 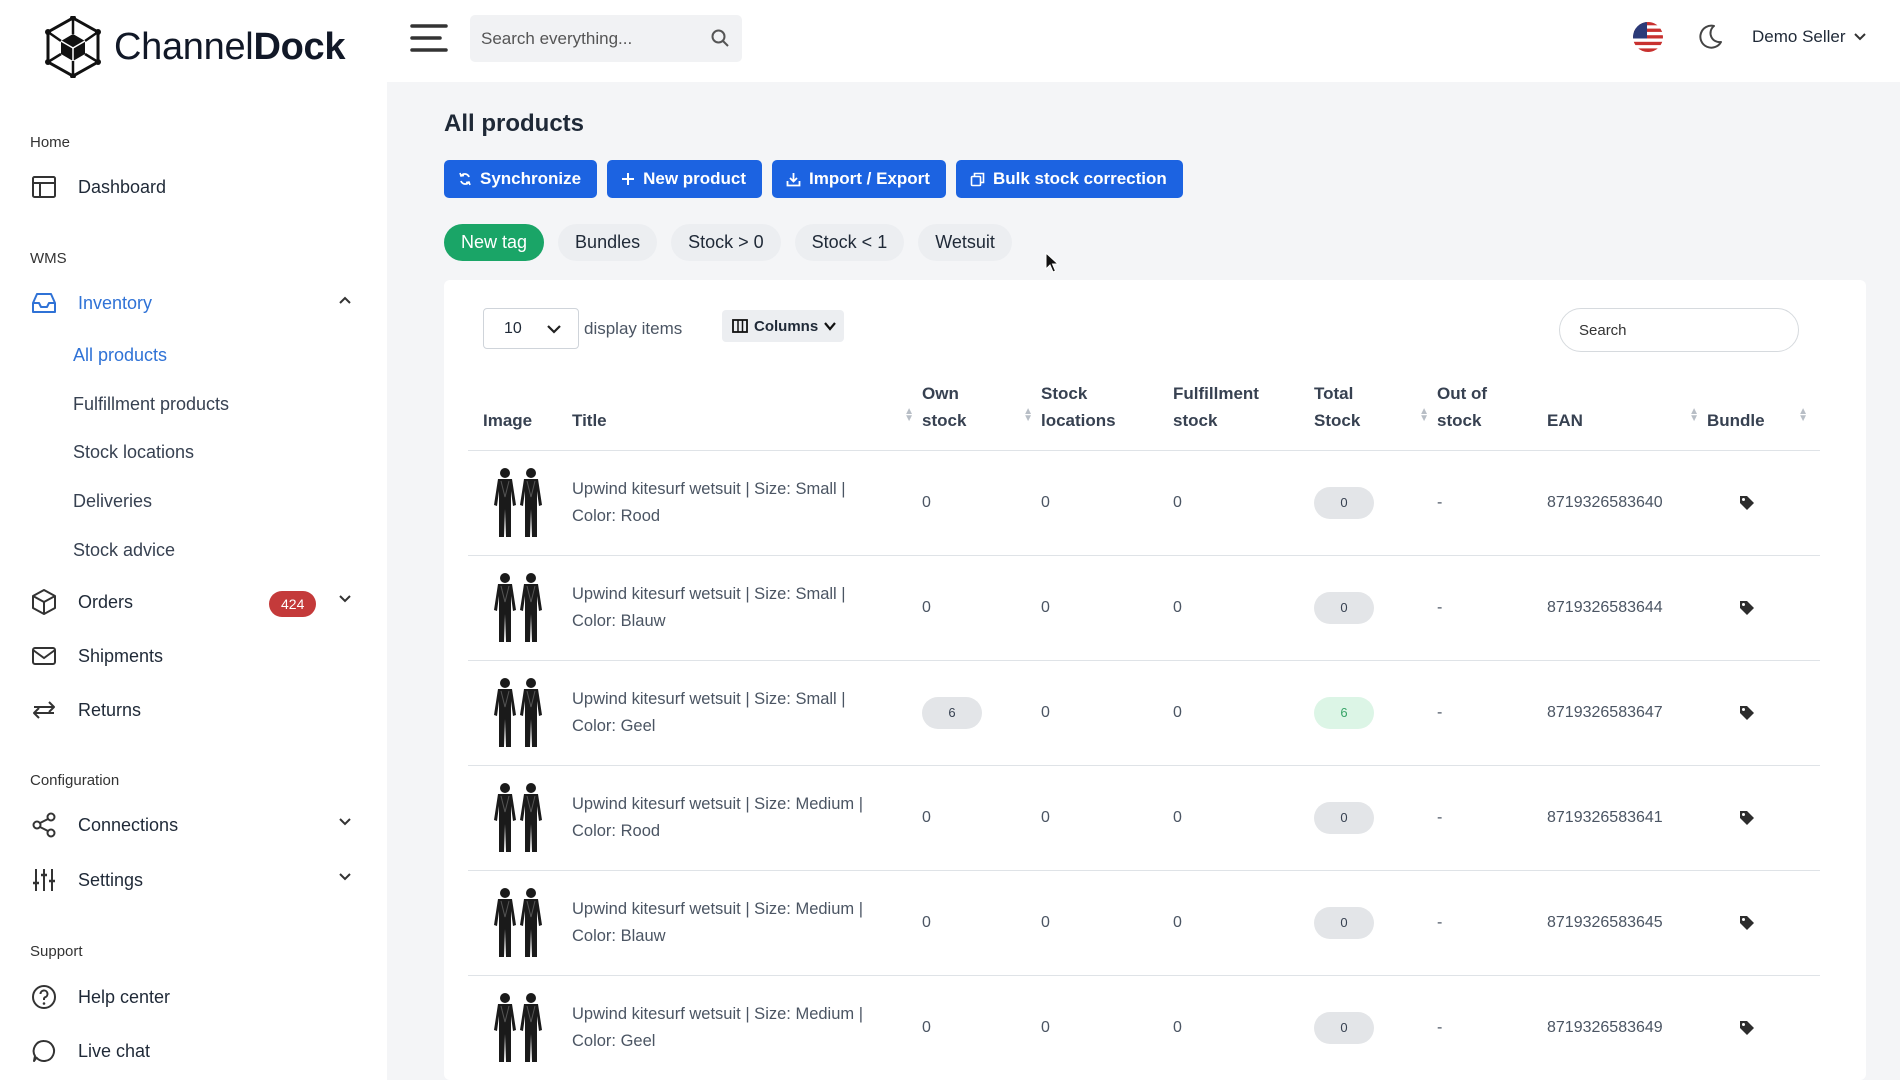 I want to click on sidebar-sub-stock-locations: Stock locations, so click(x=133, y=452).